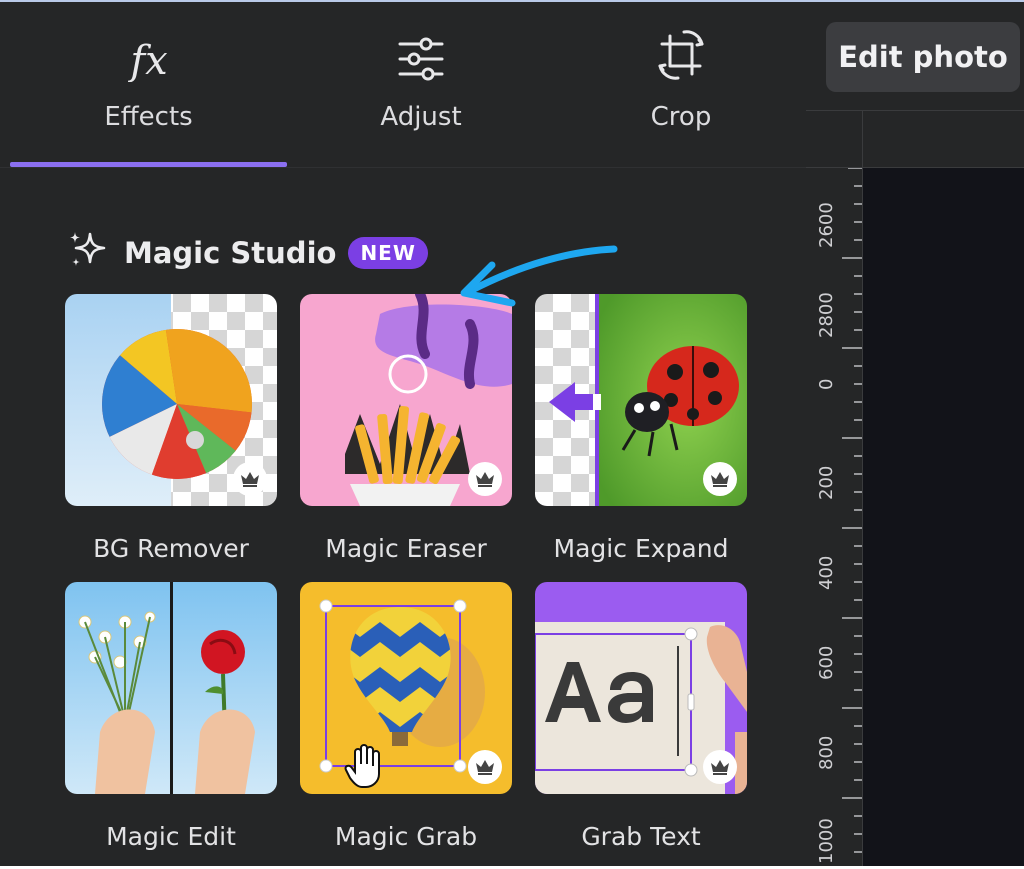 This screenshot has width=1024, height=869. Describe the element at coordinates (834, 139) in the screenshot. I see `ruler-corner` at that location.